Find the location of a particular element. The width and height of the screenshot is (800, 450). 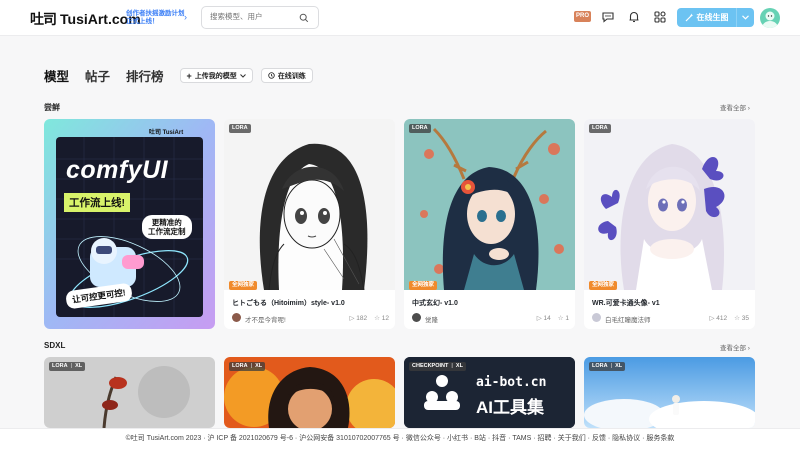

anime-girl-sketch-image is located at coordinates (309, 204).